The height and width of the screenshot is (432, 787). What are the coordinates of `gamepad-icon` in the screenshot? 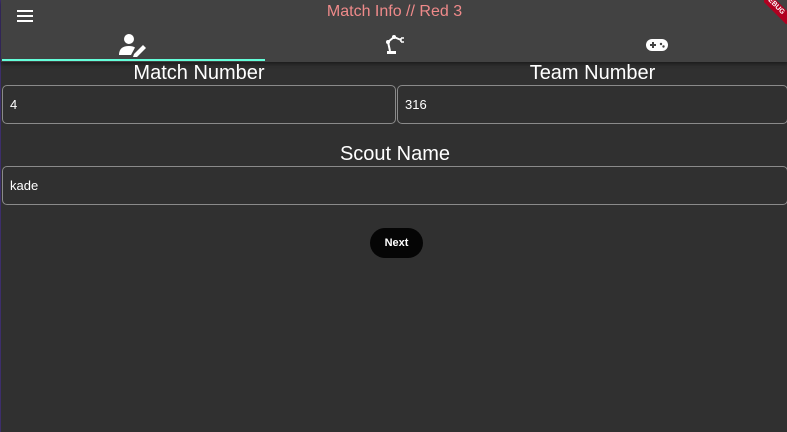 It's located at (657, 45).